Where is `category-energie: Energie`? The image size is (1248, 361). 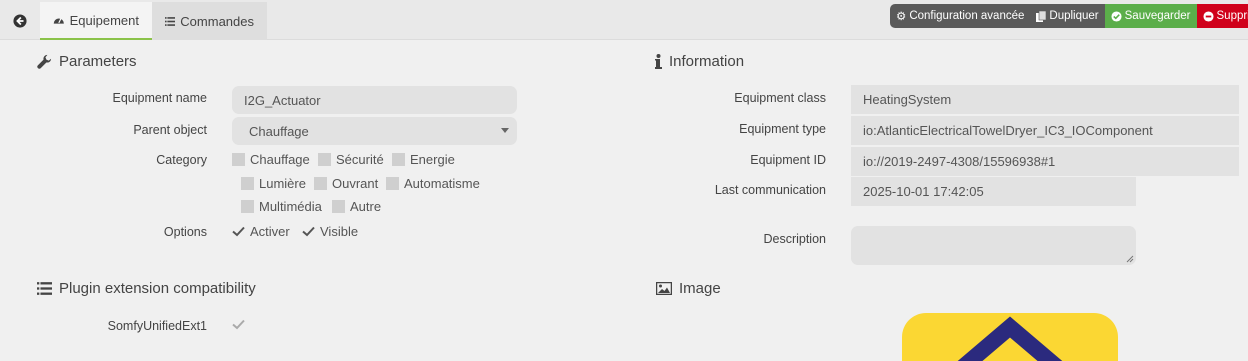 category-energie: Energie is located at coordinates (423, 159).